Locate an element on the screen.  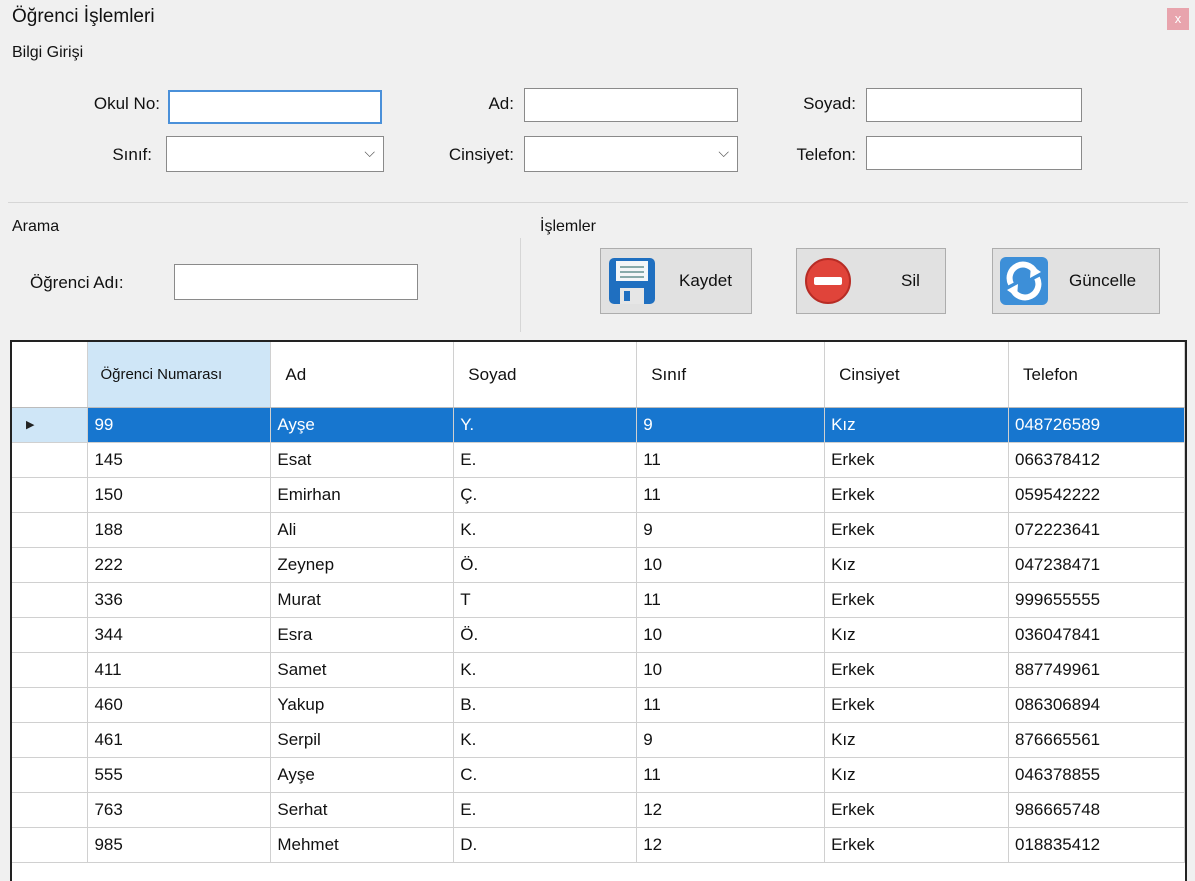
cell-telefon: 086306894 is located at coordinates (1096, 705).